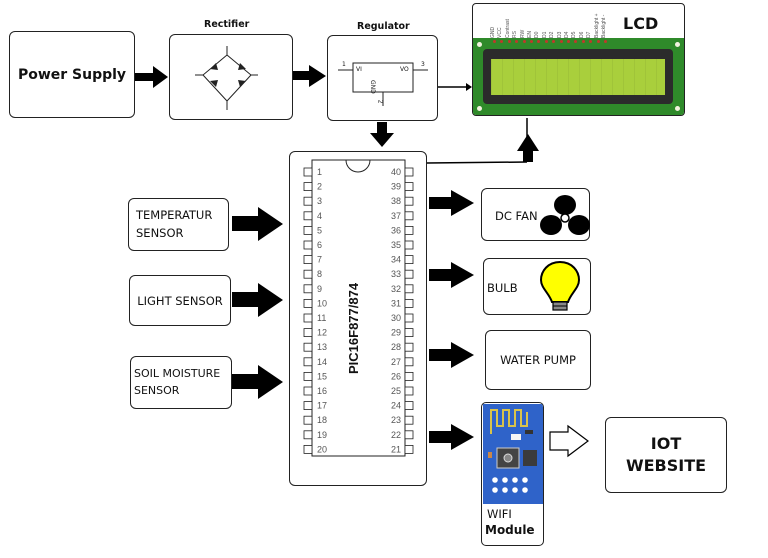 This screenshot has width=768, height=558. Describe the element at coordinates (322, 362) in the screenshot. I see `chip-pin-number: 14` at that location.